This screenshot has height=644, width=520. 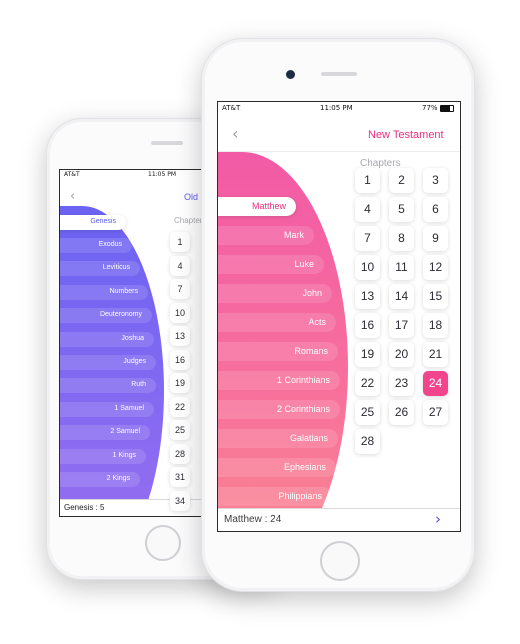 What do you see at coordinates (134, 361) in the screenshot?
I see `book-label: Judges` at bounding box center [134, 361].